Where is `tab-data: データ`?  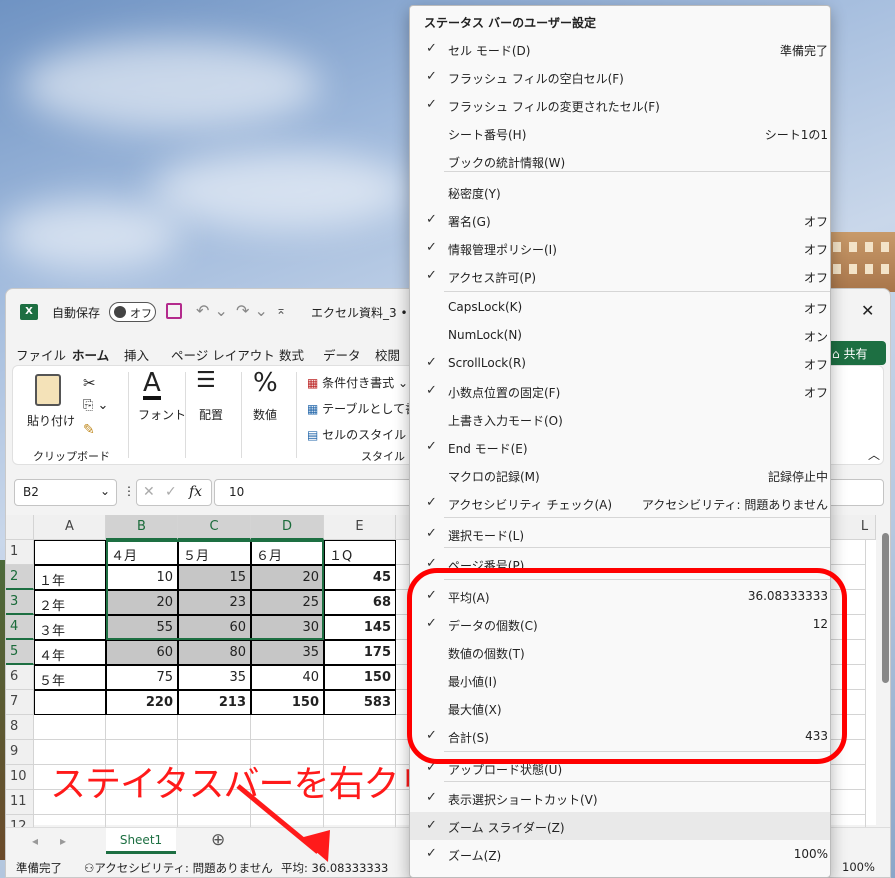
tab-data: データ is located at coordinates (342, 354).